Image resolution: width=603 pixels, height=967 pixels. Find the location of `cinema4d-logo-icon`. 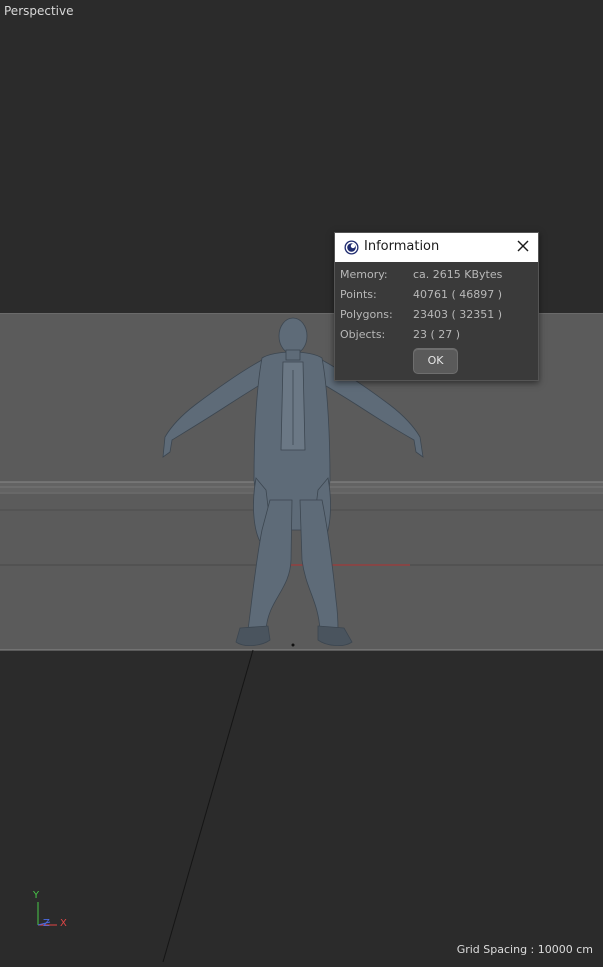

cinema4d-logo-icon is located at coordinates (351, 247).